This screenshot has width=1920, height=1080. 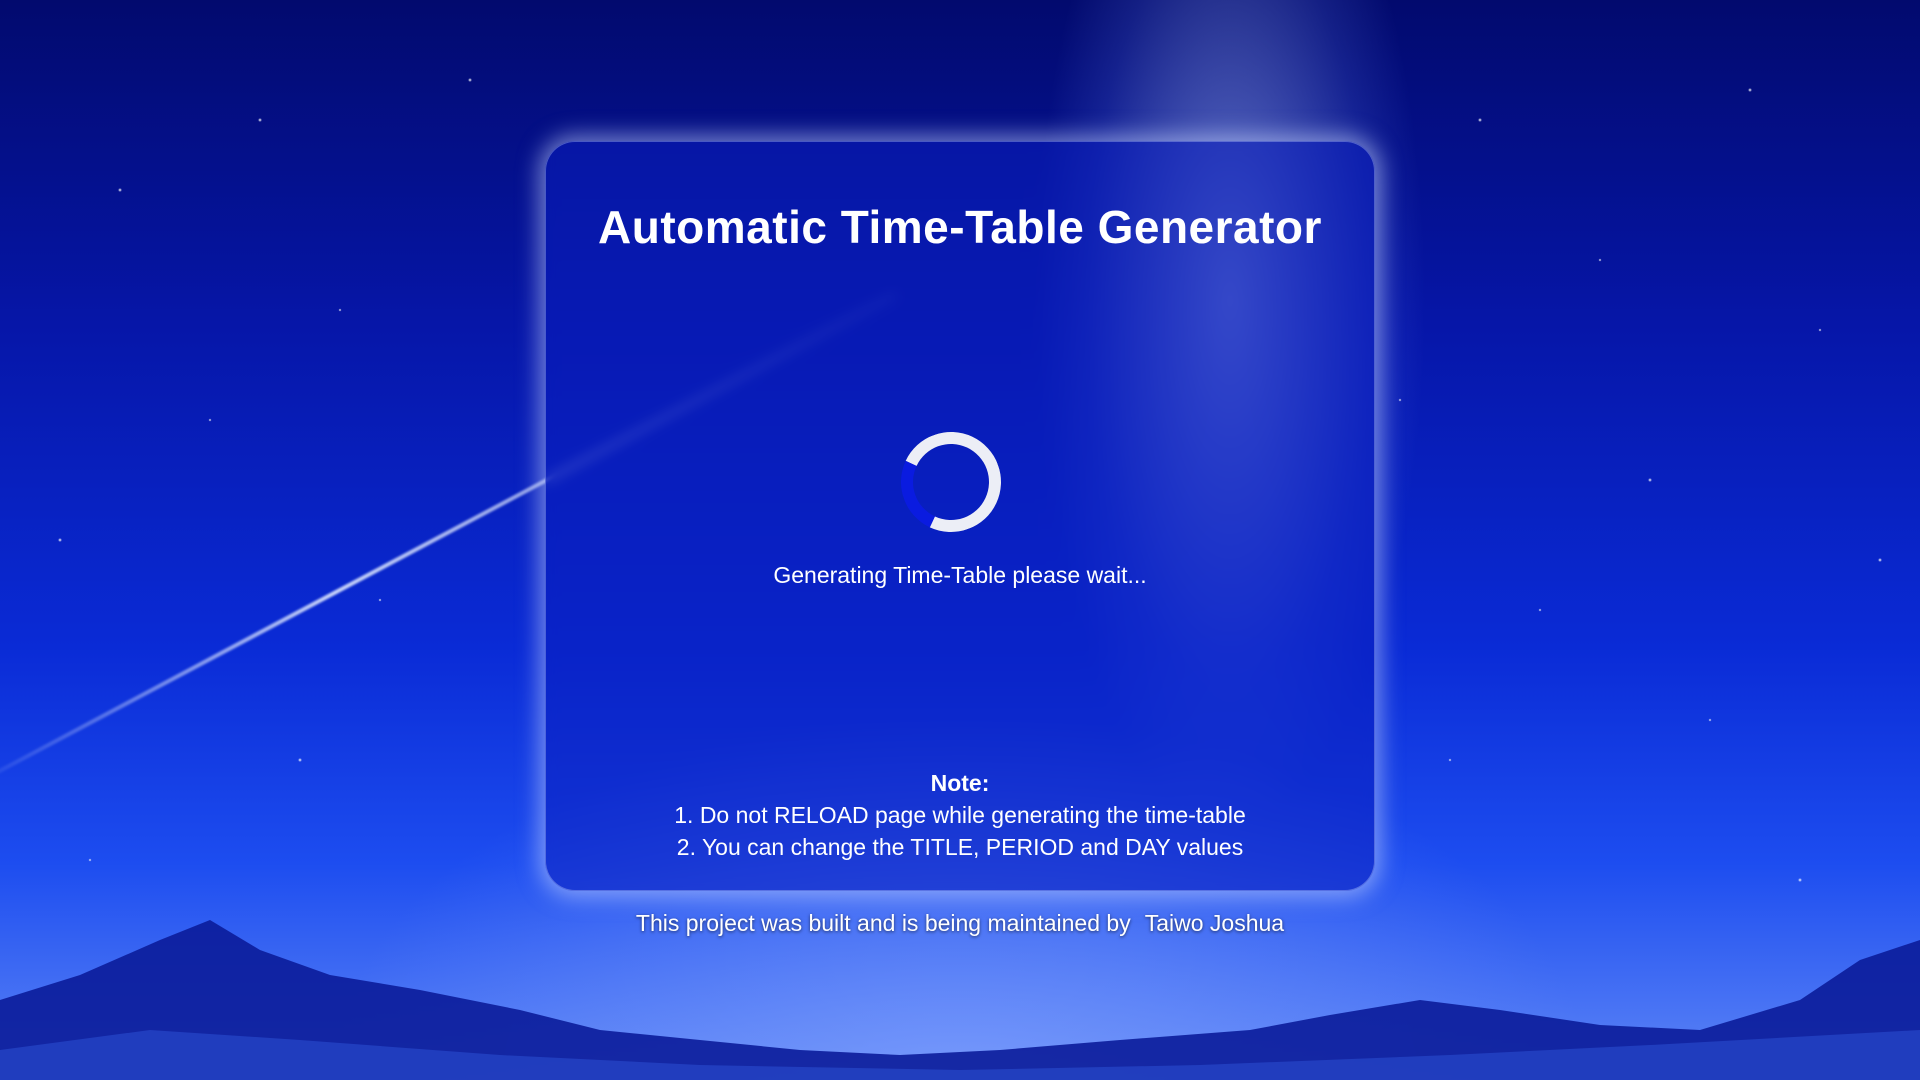 I want to click on loading-spinner-icon, so click(x=951, y=482).